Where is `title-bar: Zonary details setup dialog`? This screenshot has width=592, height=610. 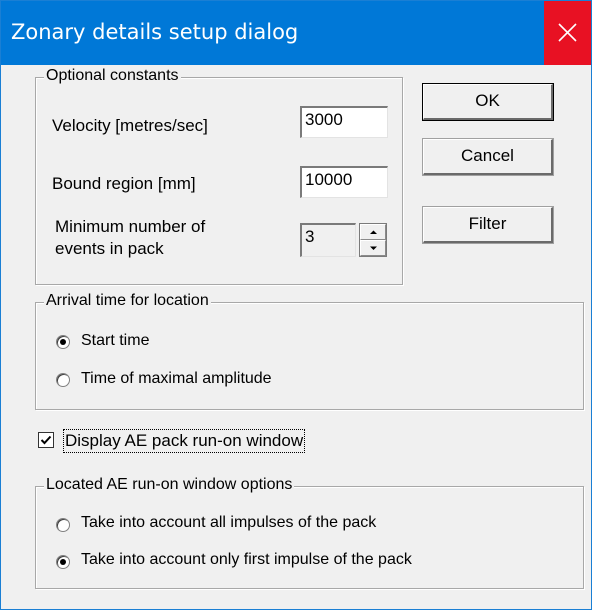 title-bar: Zonary details setup dialog is located at coordinates (296, 33).